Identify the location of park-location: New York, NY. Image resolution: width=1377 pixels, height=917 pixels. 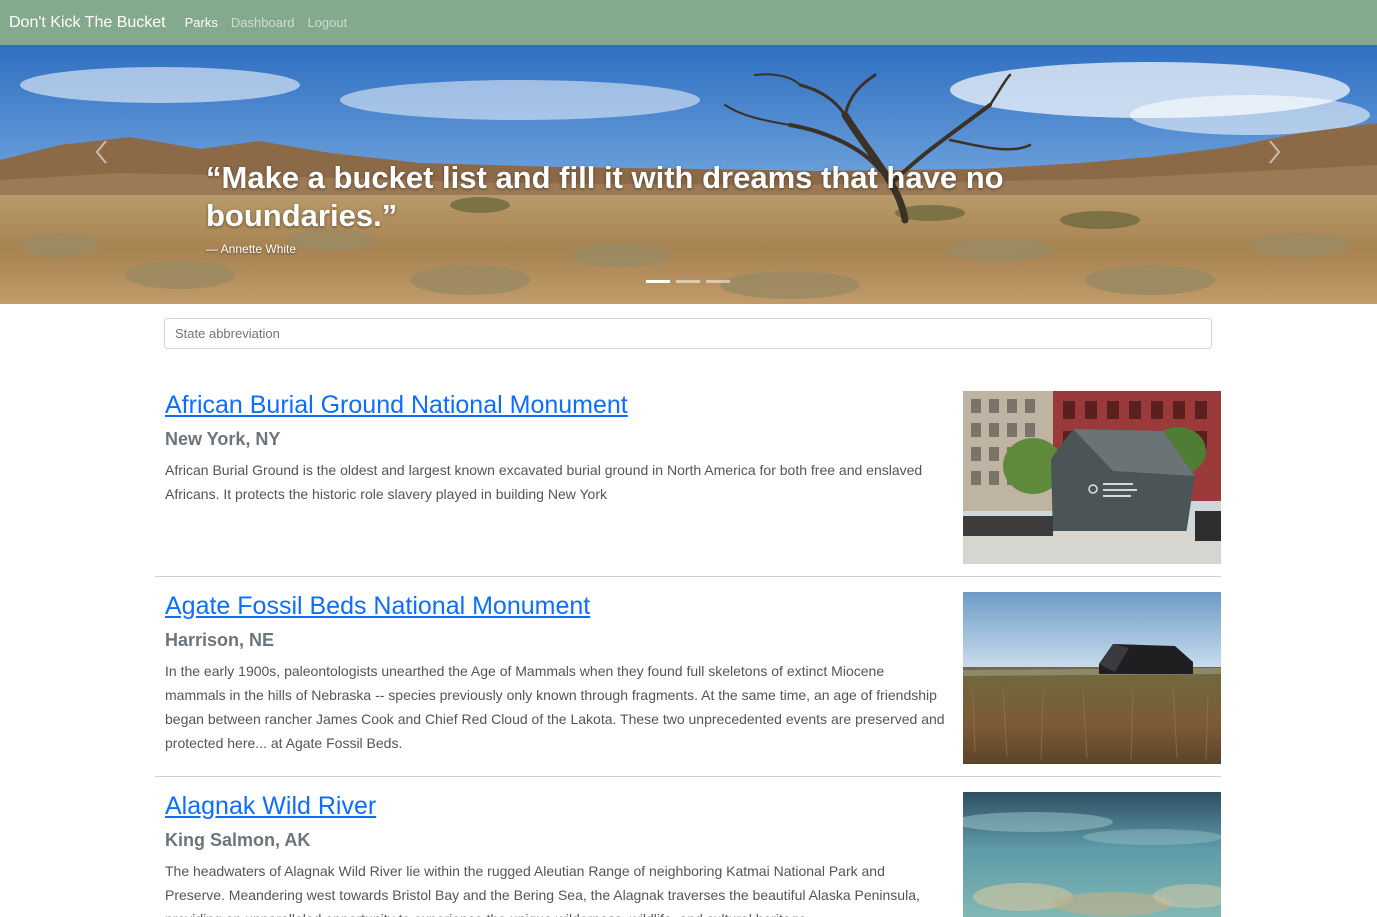
(223, 439).